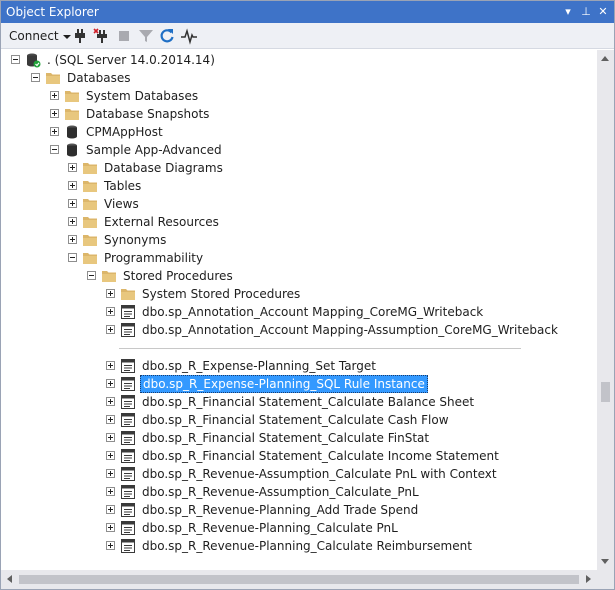 The width and height of the screenshot is (615, 590). What do you see at coordinates (123, 186) in the screenshot?
I see `tables-label: Tables` at bounding box center [123, 186].